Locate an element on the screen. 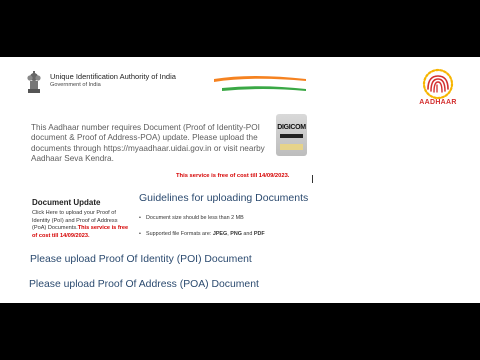 Image resolution: width=480 pixels, height=360 pixels. guideline-item: • Document size should be less than 2 MB is located at coordinates (202, 223).